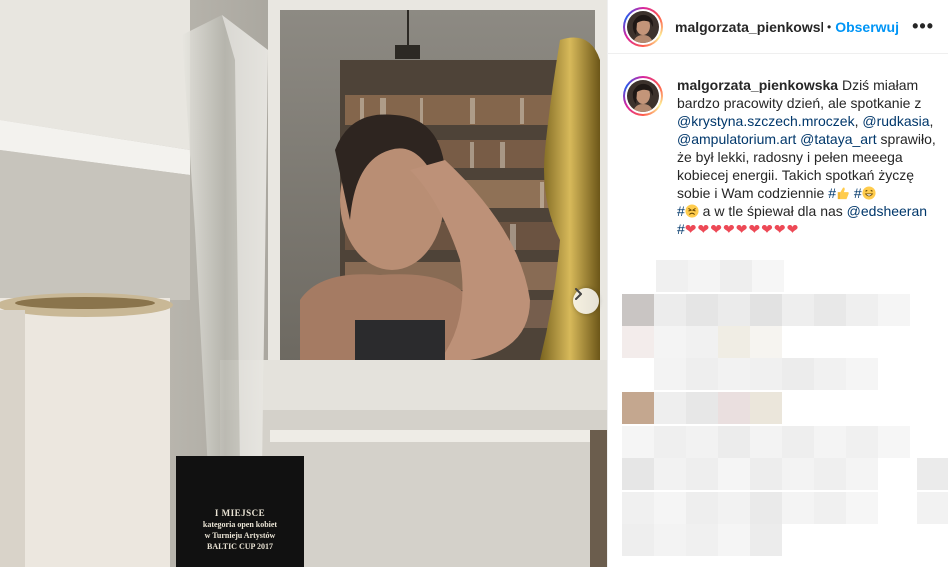  I want to click on caption-username: malgorzata_pienkowska, so click(757, 85).